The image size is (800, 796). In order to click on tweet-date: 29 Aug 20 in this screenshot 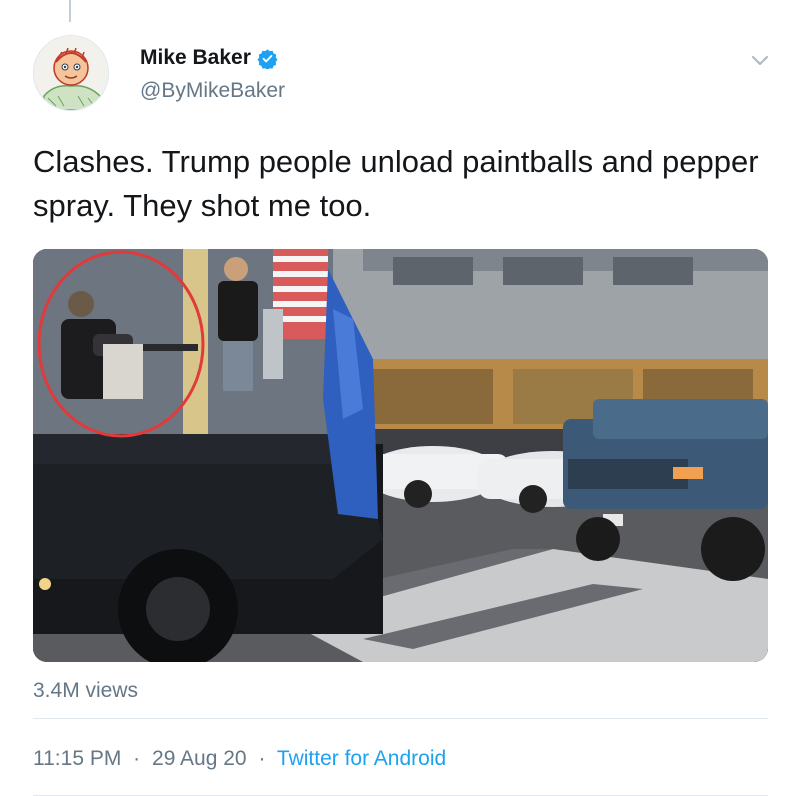, I will do `click(199, 758)`.